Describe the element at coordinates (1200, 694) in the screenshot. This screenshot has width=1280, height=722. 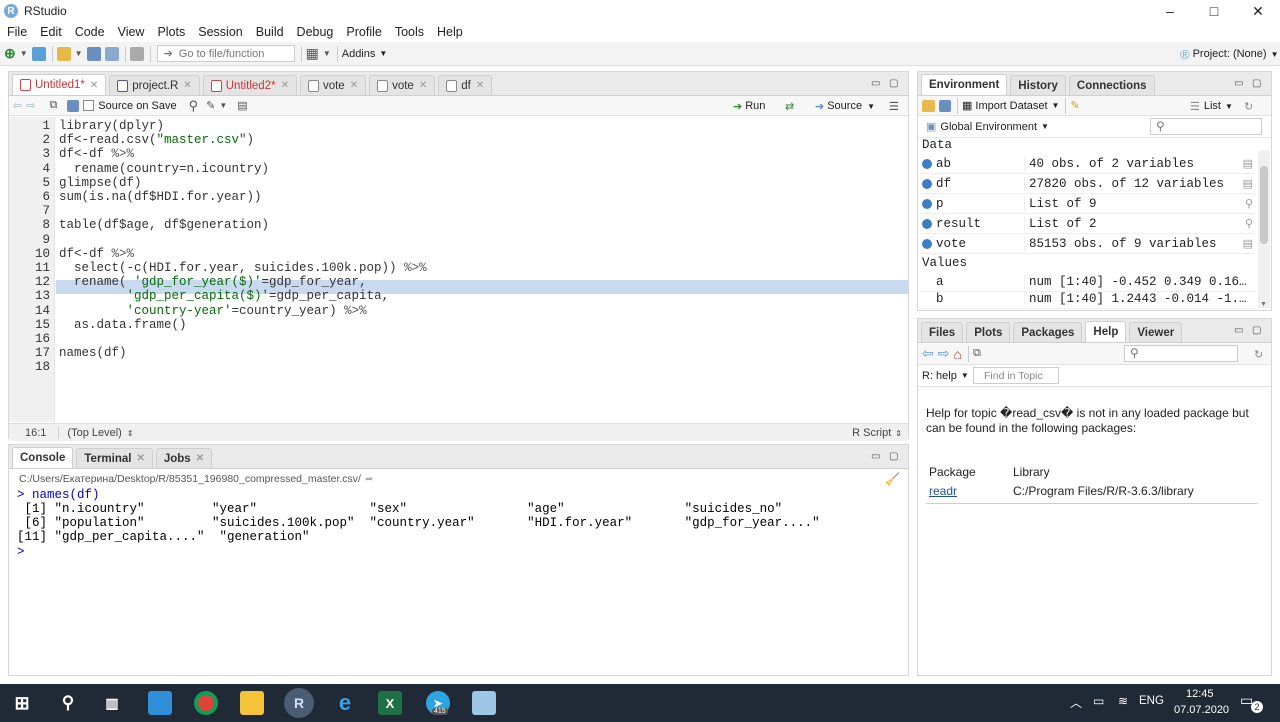
I see `clock-time: 12:45` at that location.